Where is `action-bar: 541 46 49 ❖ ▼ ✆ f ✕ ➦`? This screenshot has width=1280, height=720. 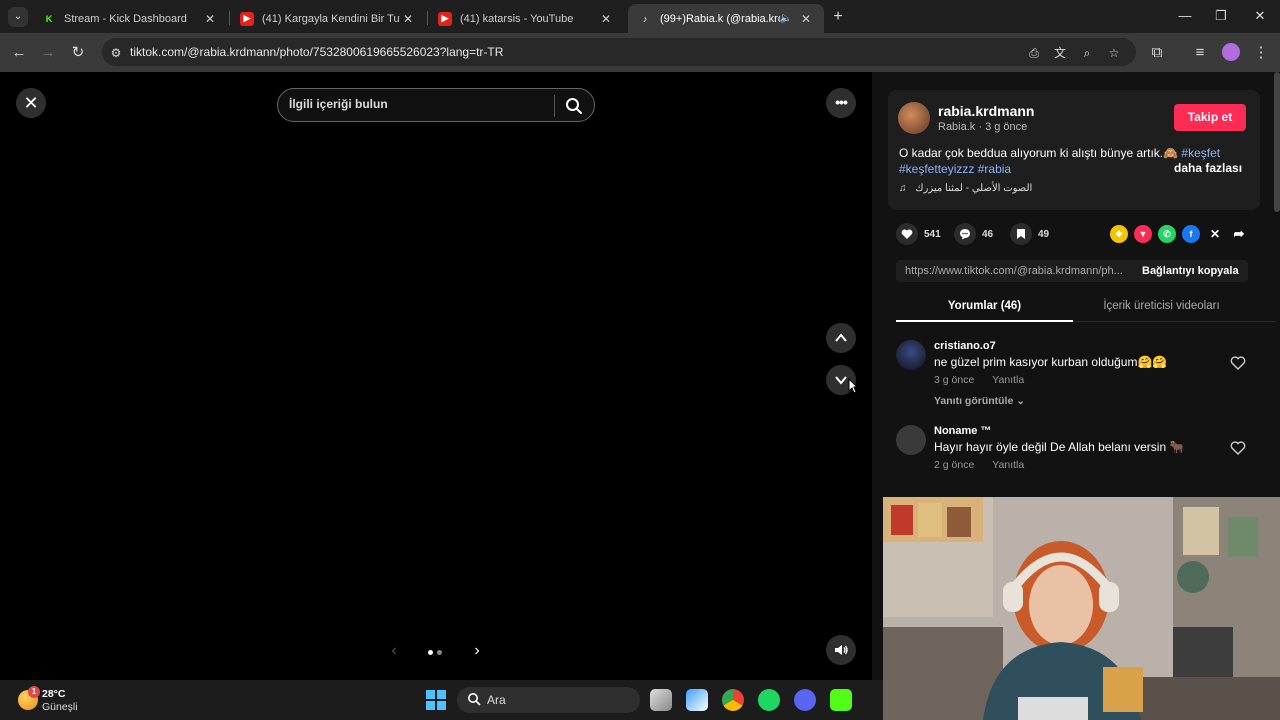 action-bar: 541 46 49 ❖ ▼ ✆ f ✕ ➦ is located at coordinates (1076, 234).